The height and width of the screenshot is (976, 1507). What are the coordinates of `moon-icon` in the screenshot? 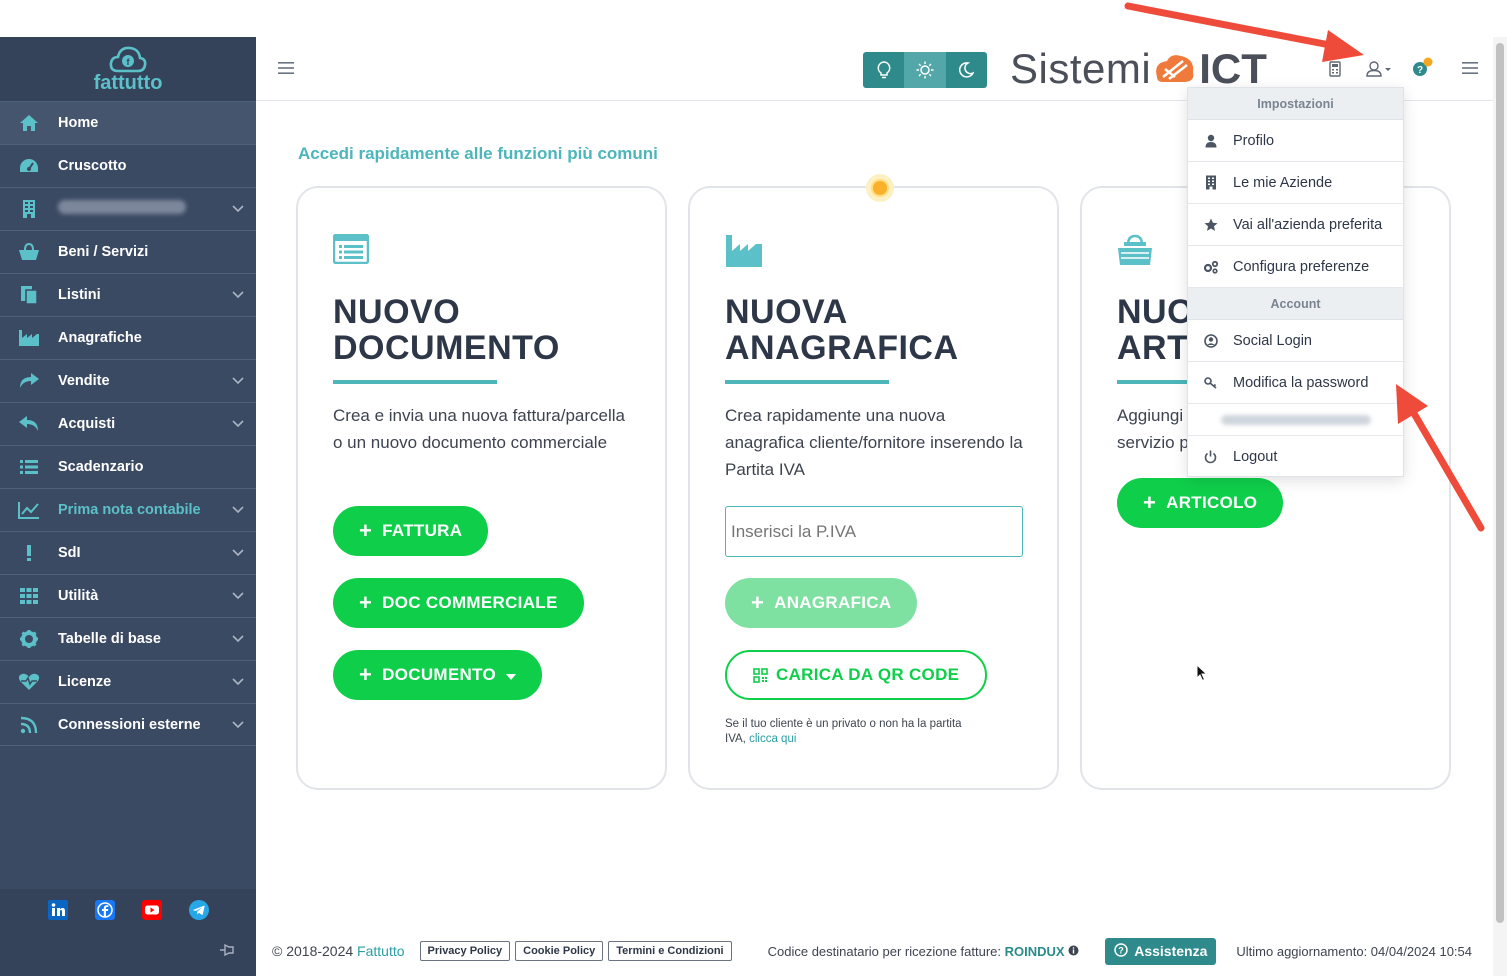 It's located at (966, 70).